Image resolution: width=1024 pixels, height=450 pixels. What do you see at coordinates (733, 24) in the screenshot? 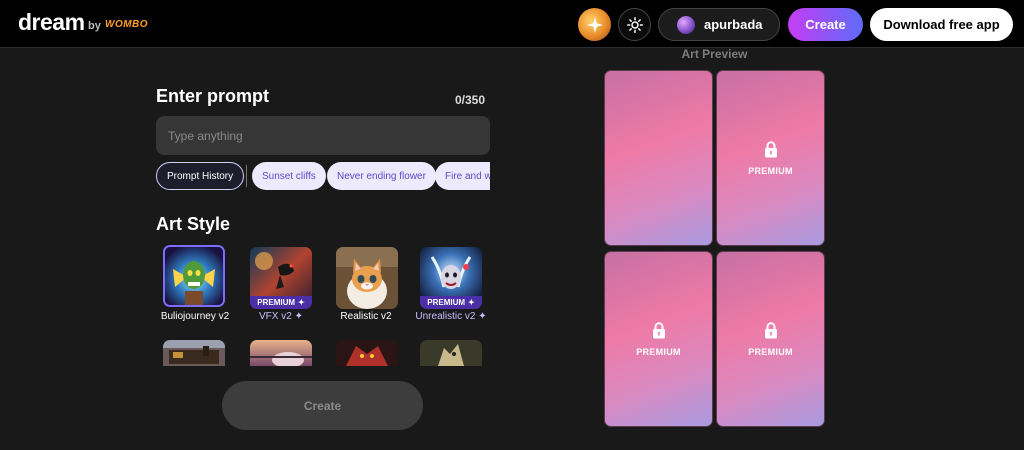
I see `username: apurbada` at bounding box center [733, 24].